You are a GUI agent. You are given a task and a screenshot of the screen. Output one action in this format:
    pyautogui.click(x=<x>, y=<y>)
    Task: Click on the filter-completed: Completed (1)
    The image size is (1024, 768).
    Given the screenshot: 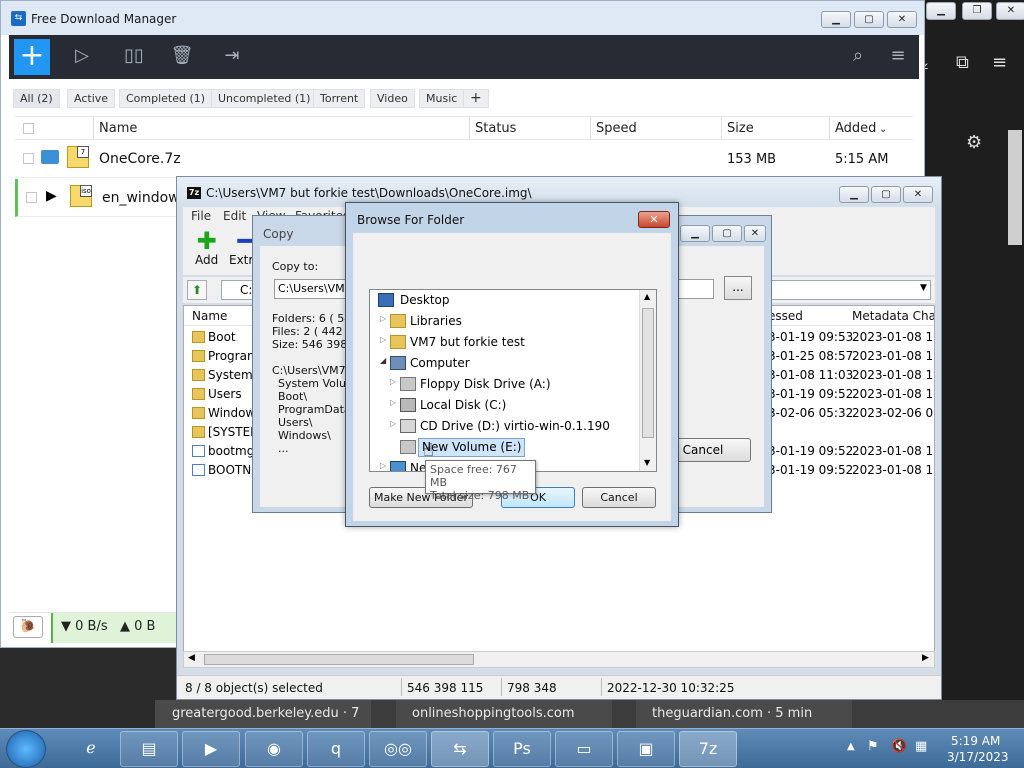 What is the action you would take?
    pyautogui.click(x=166, y=98)
    